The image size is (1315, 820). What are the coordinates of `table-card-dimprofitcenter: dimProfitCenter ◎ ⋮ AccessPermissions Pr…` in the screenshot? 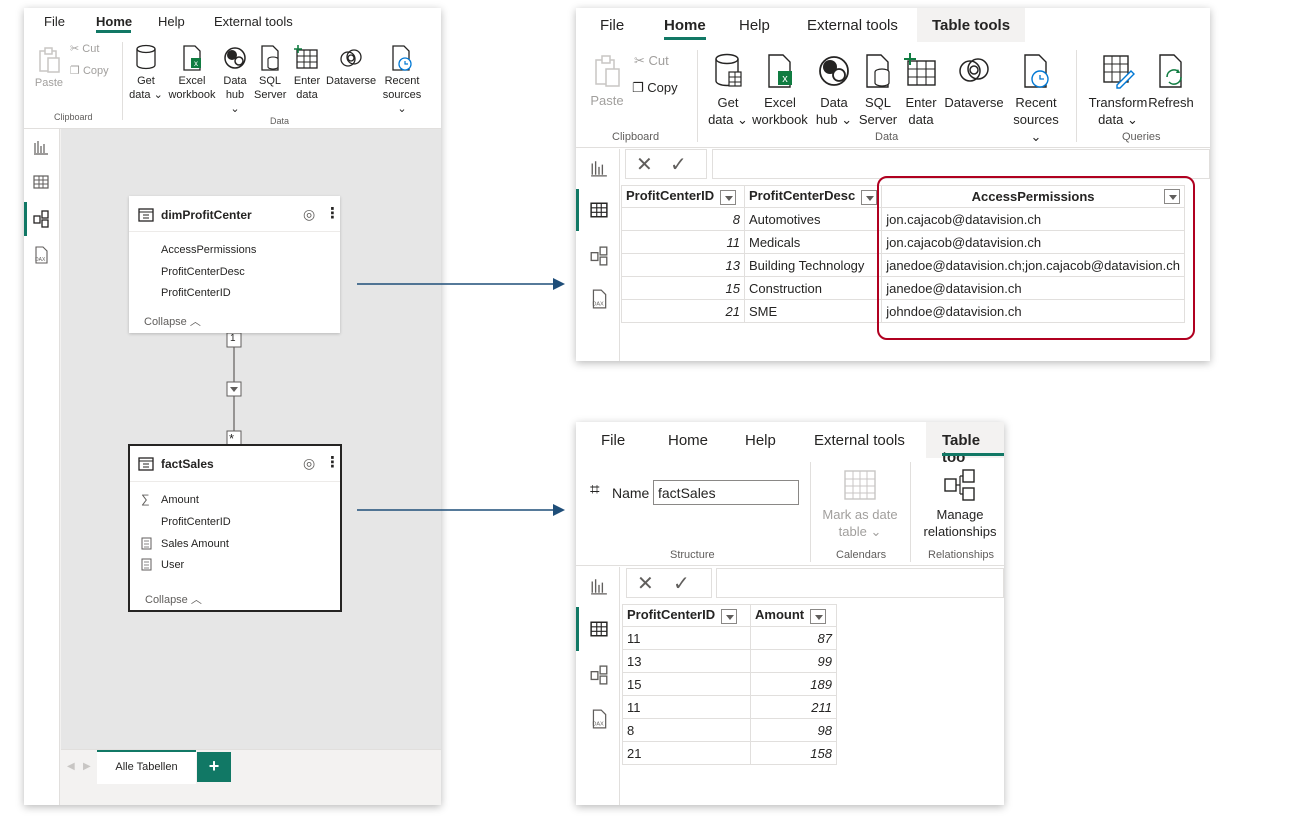 It's located at (234, 264).